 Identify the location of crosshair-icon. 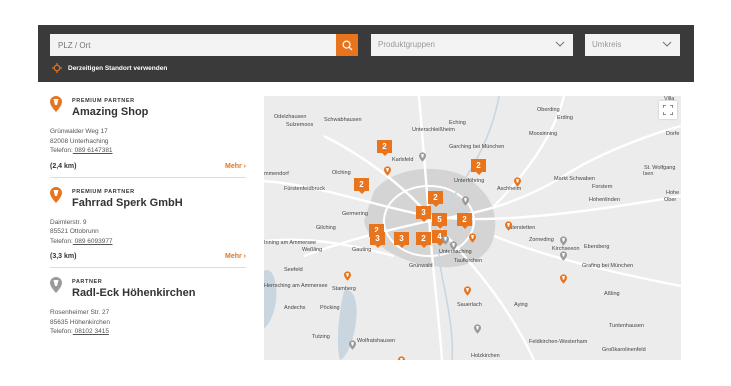
(57, 68).